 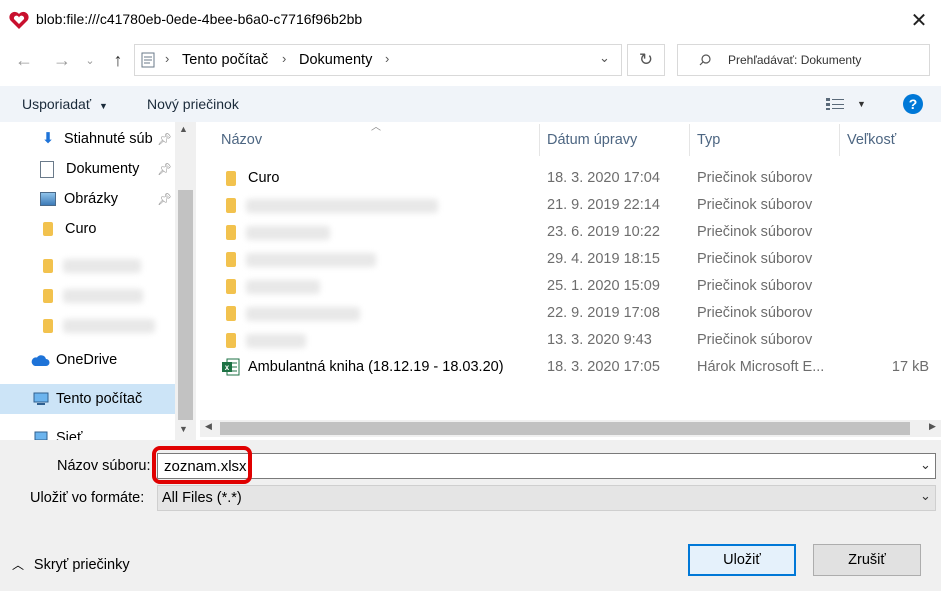 I want to click on caret-down-icon: ▼, so click(x=103, y=106).